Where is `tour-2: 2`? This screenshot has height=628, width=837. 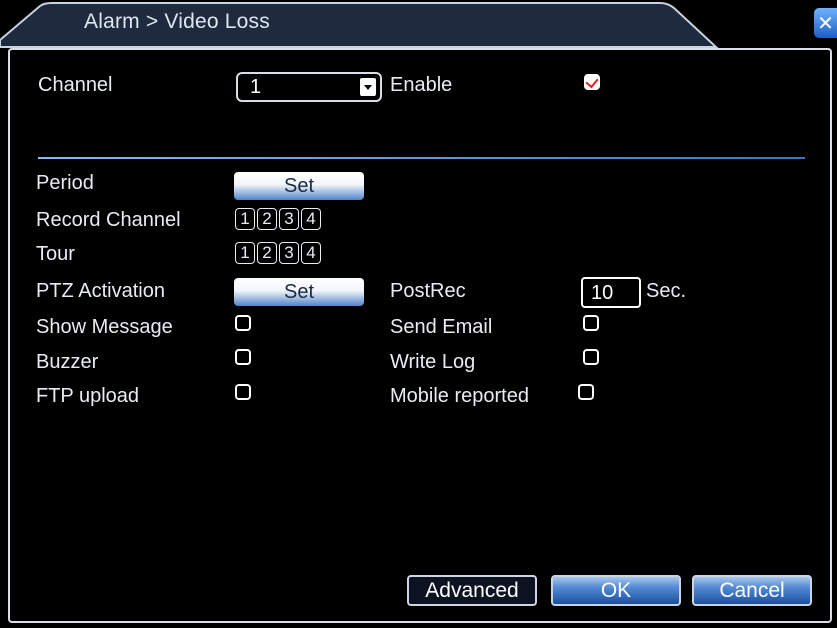
tour-2: 2 is located at coordinates (267, 253).